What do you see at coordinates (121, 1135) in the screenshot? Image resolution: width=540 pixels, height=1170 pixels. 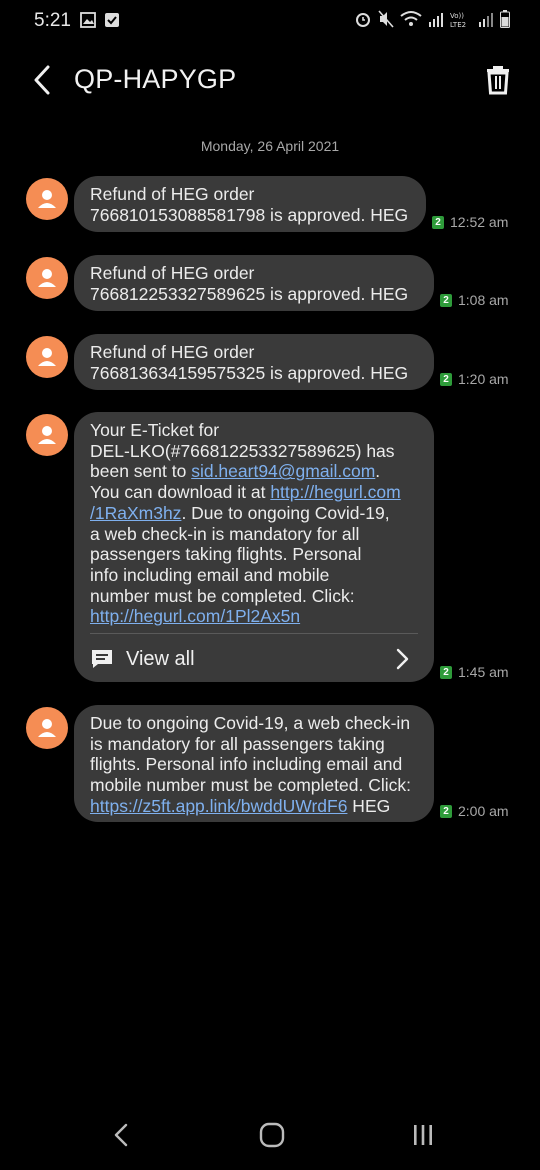 I see `nav-back-icon` at bounding box center [121, 1135].